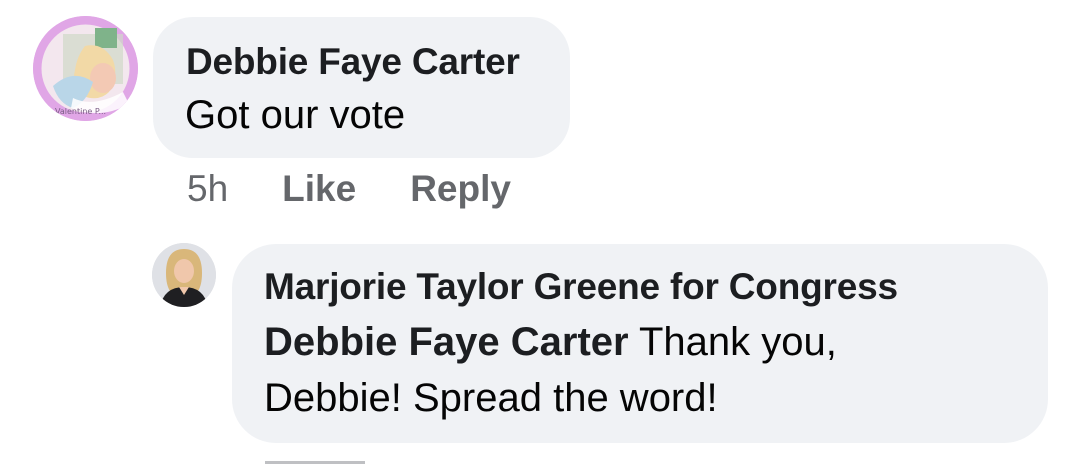 The width and height of the screenshot is (1080, 469). What do you see at coordinates (732, 342) in the screenshot?
I see `reply-text-part: Thank you,` at bounding box center [732, 342].